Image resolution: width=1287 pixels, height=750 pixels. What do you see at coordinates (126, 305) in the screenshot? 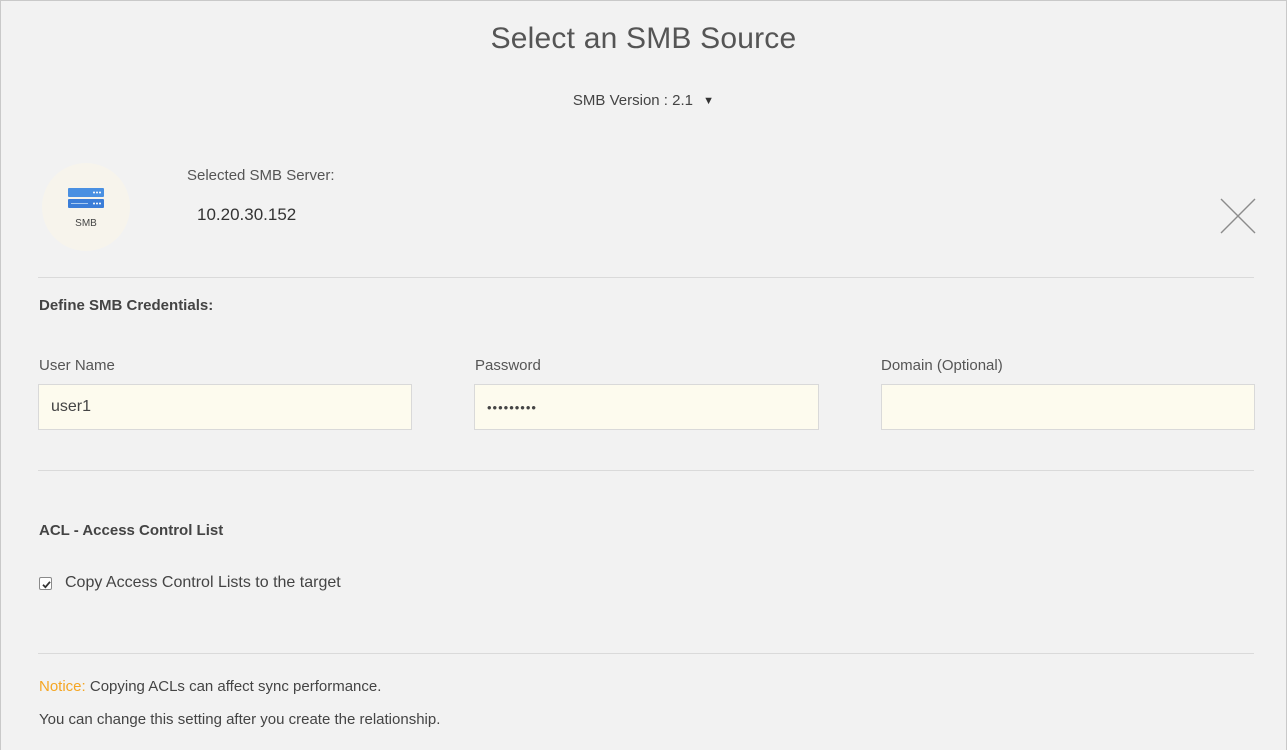
I see `credentials-section-title: Define SMB Credentials:` at bounding box center [126, 305].